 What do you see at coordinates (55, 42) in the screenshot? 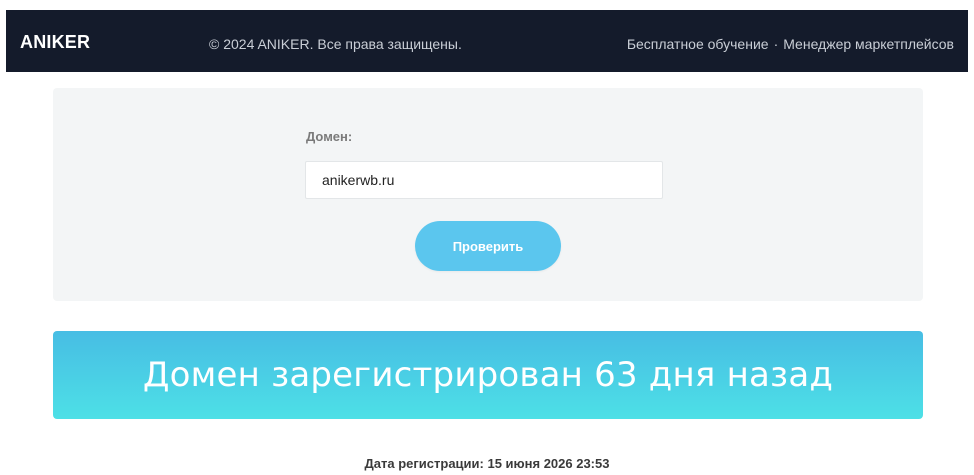
I see `brand-logo: ANIKER` at bounding box center [55, 42].